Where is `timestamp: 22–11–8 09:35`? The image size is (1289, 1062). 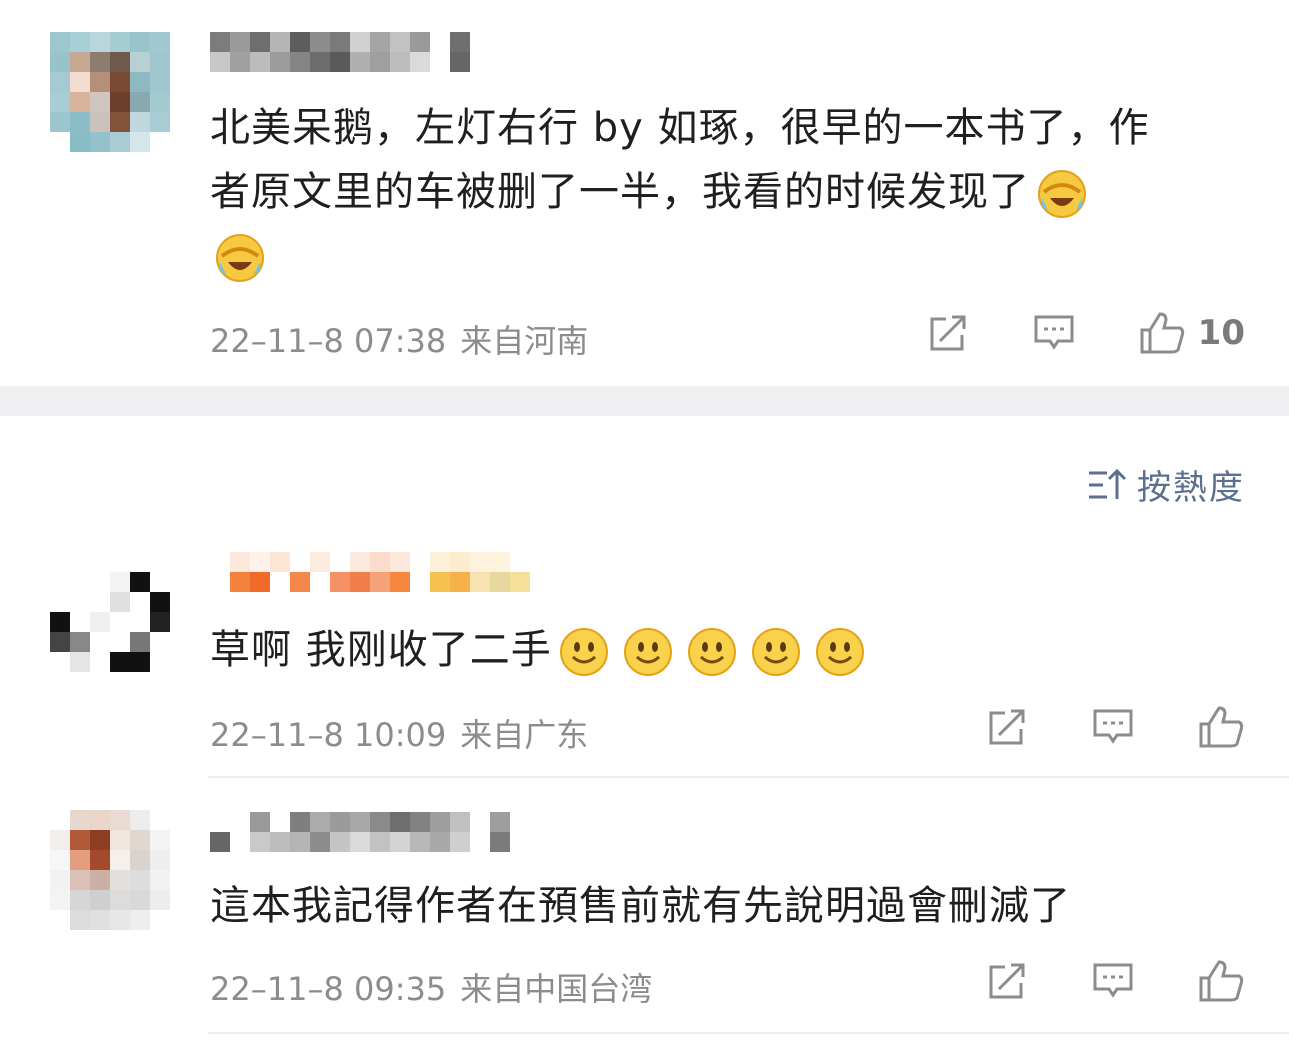
timestamp: 22–11–8 09:35 is located at coordinates (328, 989).